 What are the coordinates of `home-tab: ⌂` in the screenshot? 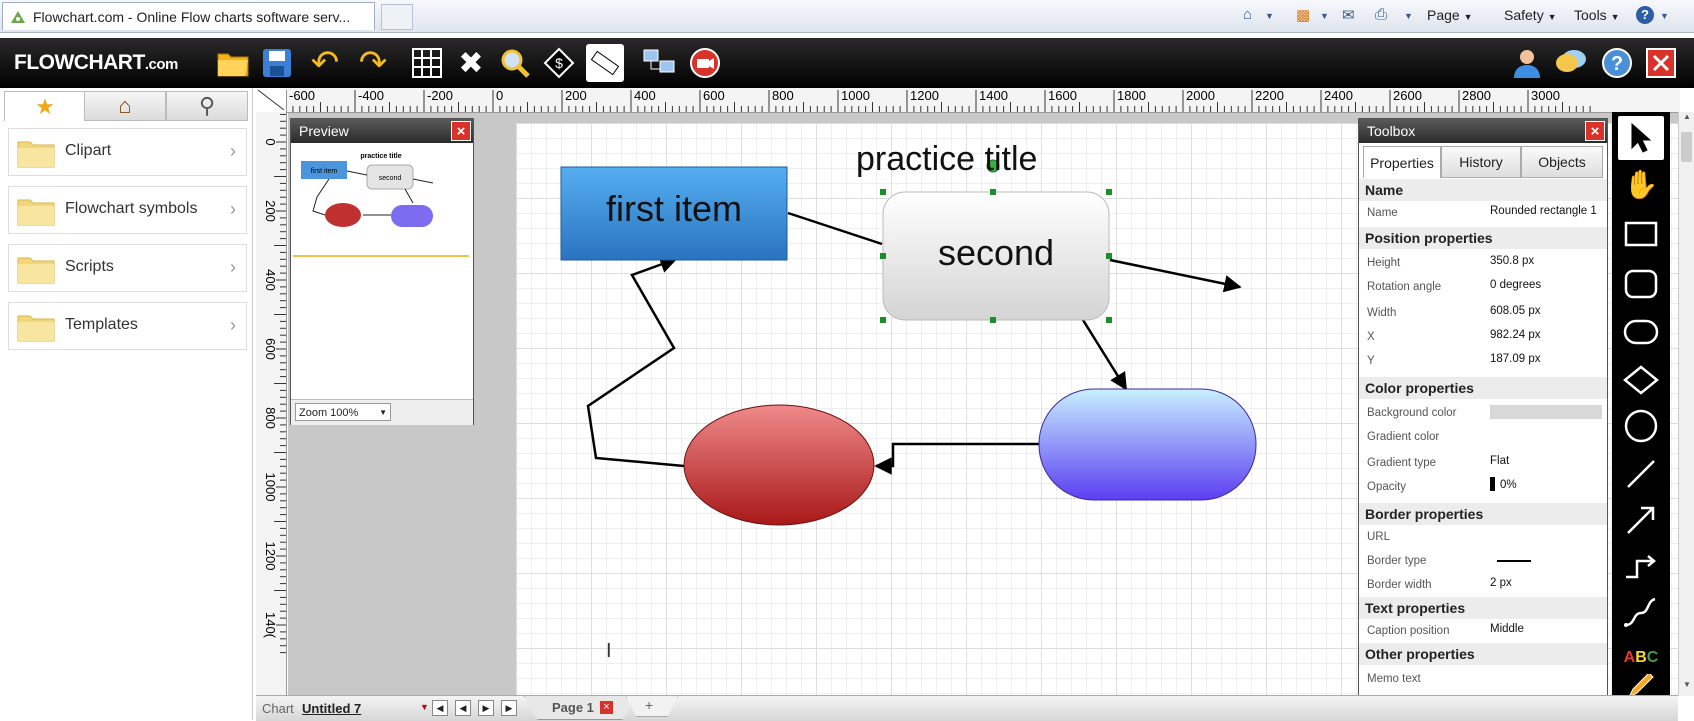 It's located at (125, 106).